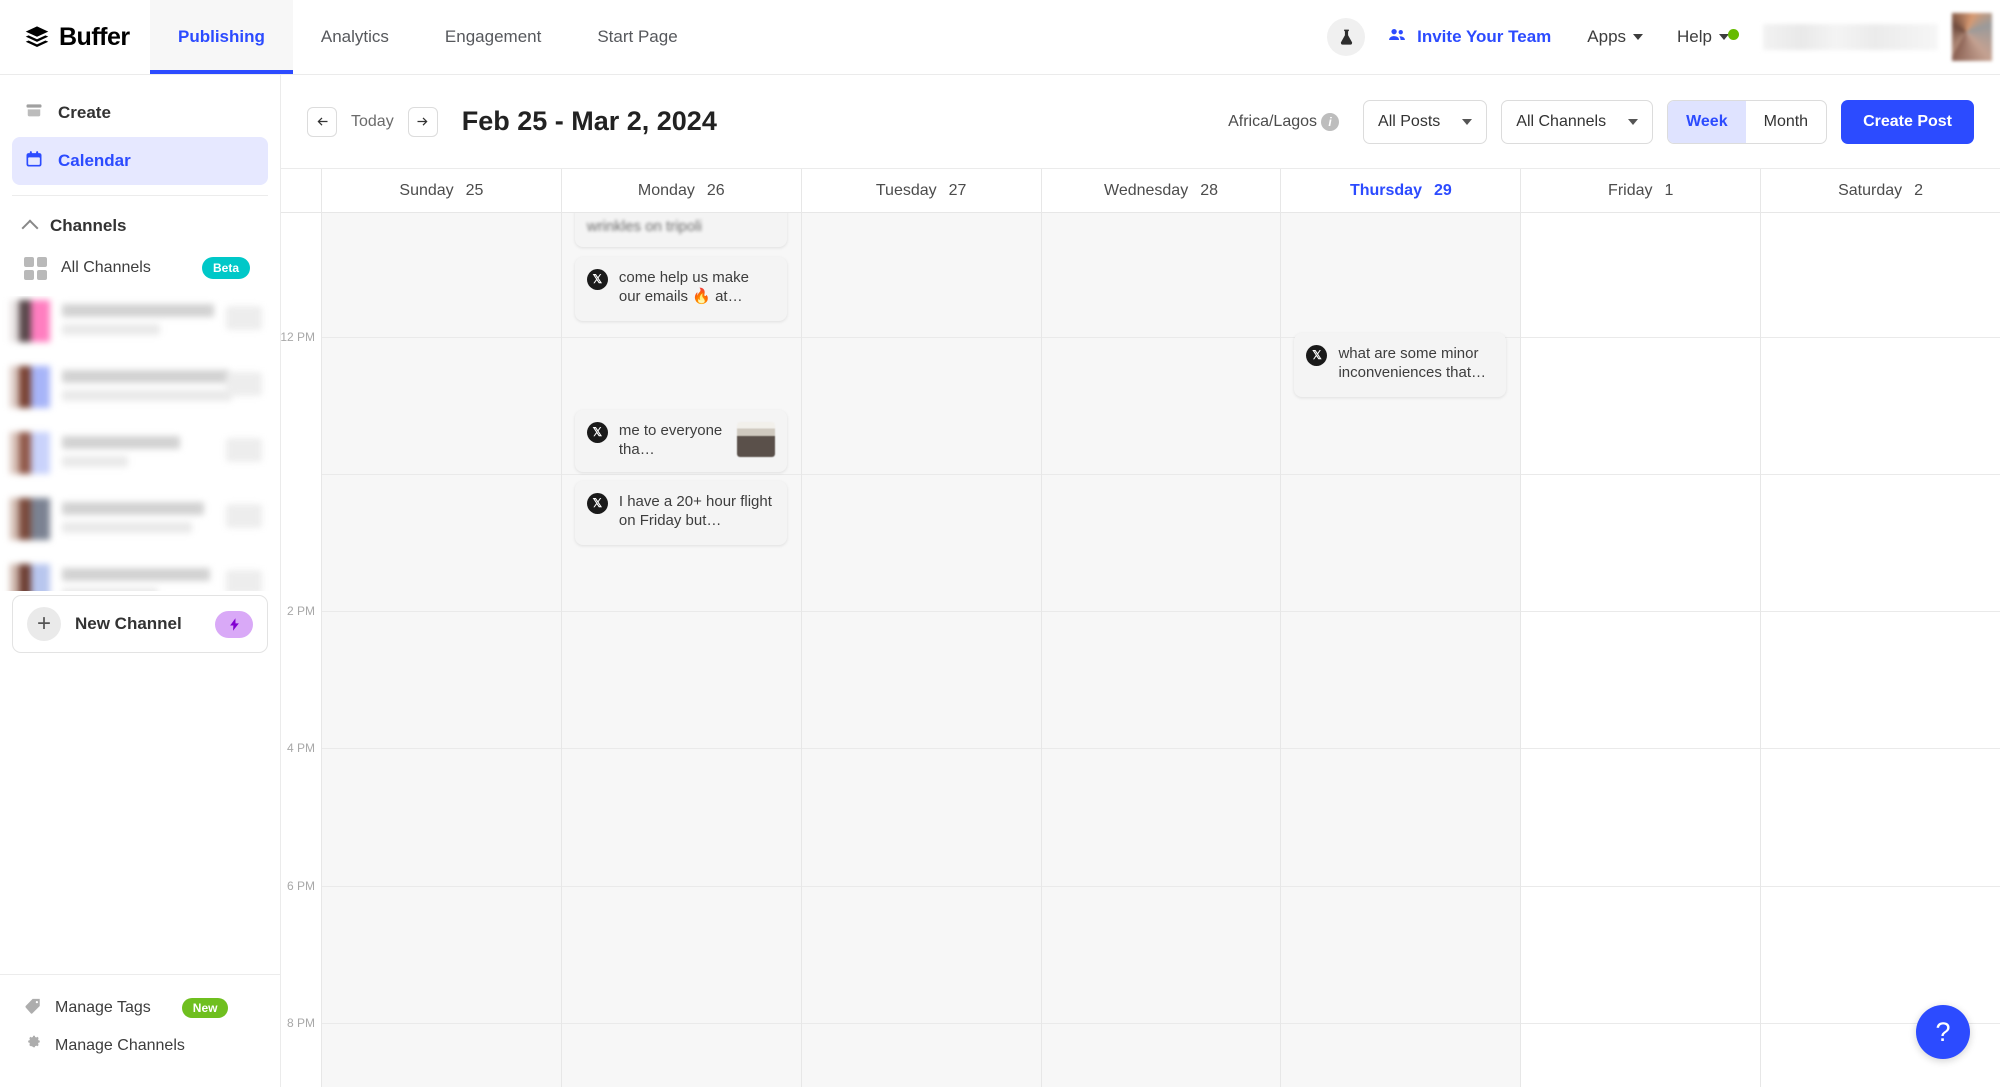  I want to click on brand-logo-area: Buffer, so click(75, 37).